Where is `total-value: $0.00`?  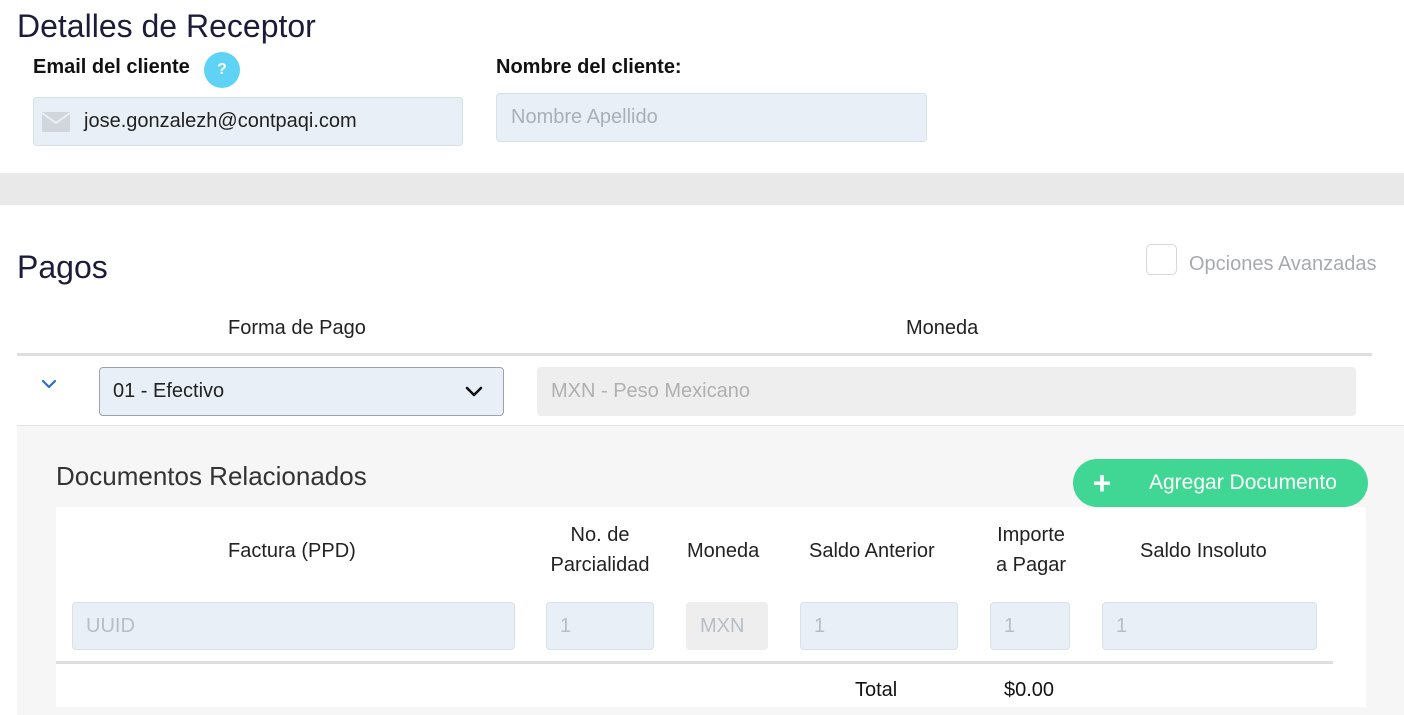
total-value: $0.00 is located at coordinates (1029, 690).